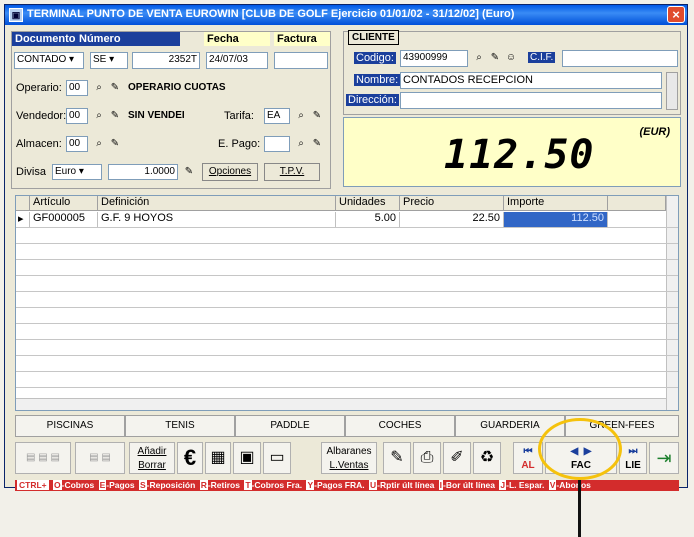 This screenshot has height=537, width=694. I want to click on shortcut-abonos: -Abonos, so click(573, 485).